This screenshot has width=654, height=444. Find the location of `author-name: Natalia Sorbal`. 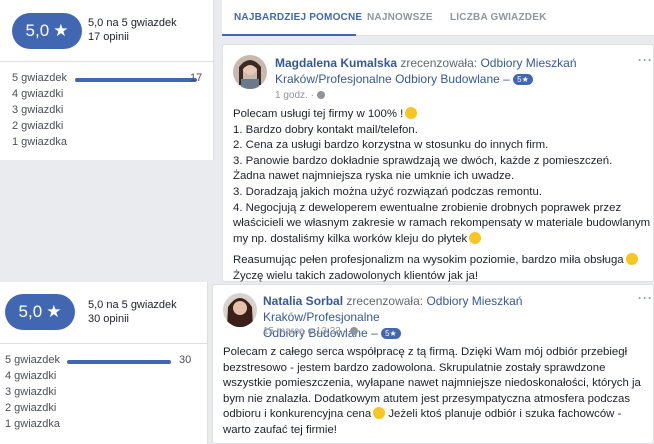

author-name: Natalia Sorbal is located at coordinates (303, 301).